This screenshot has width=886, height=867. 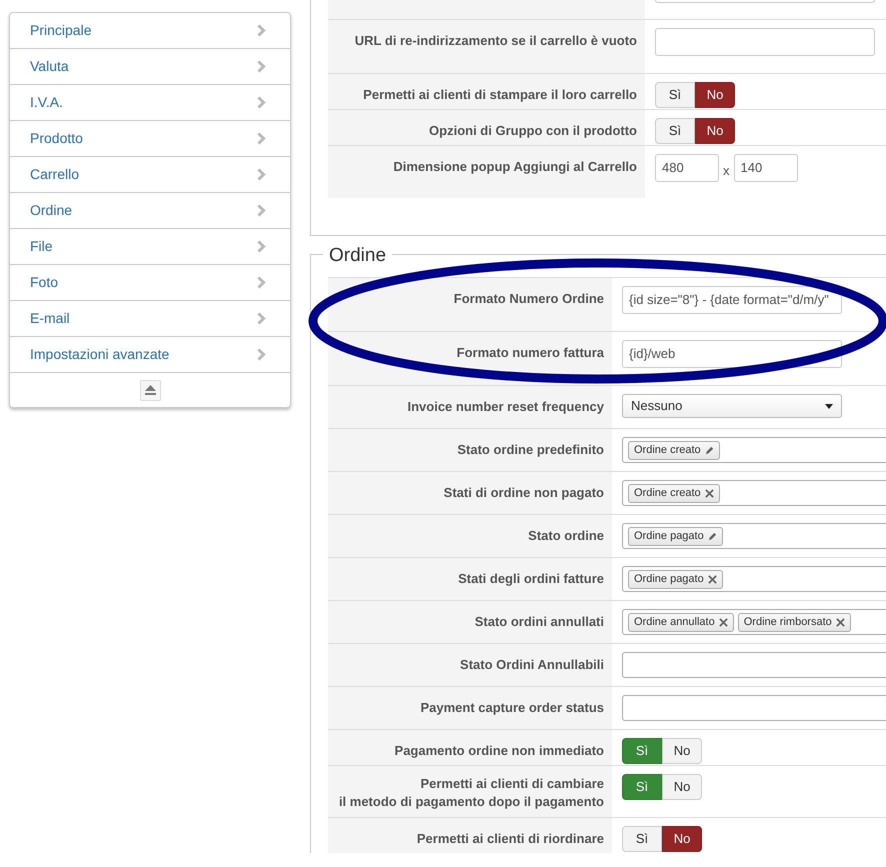 I want to click on field-label: Formato Numero Ordine, so click(x=529, y=299).